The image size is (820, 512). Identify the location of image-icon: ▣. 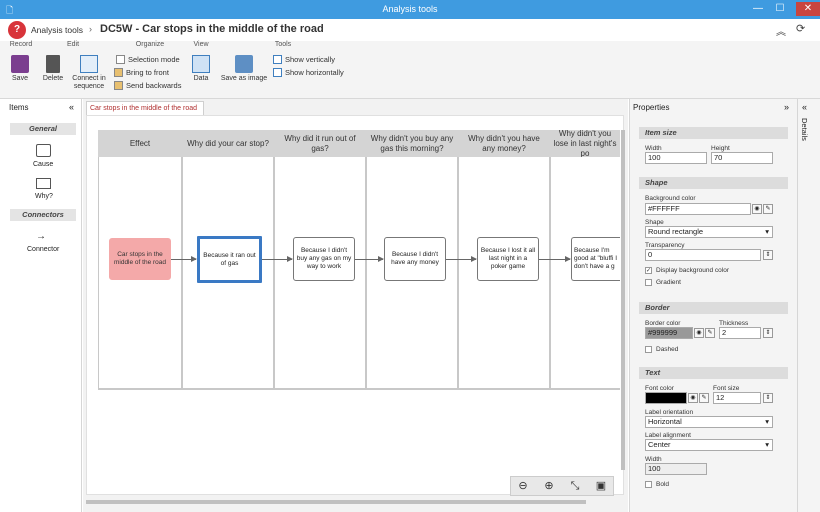
(601, 486).